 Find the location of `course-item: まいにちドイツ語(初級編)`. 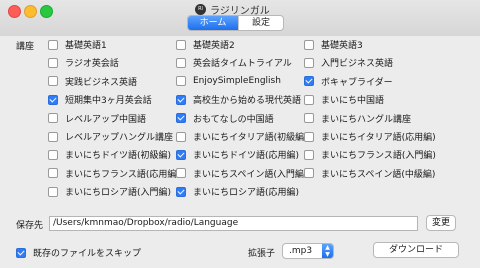

course-item: まいにちドイツ語(初級編) is located at coordinates (109, 154).